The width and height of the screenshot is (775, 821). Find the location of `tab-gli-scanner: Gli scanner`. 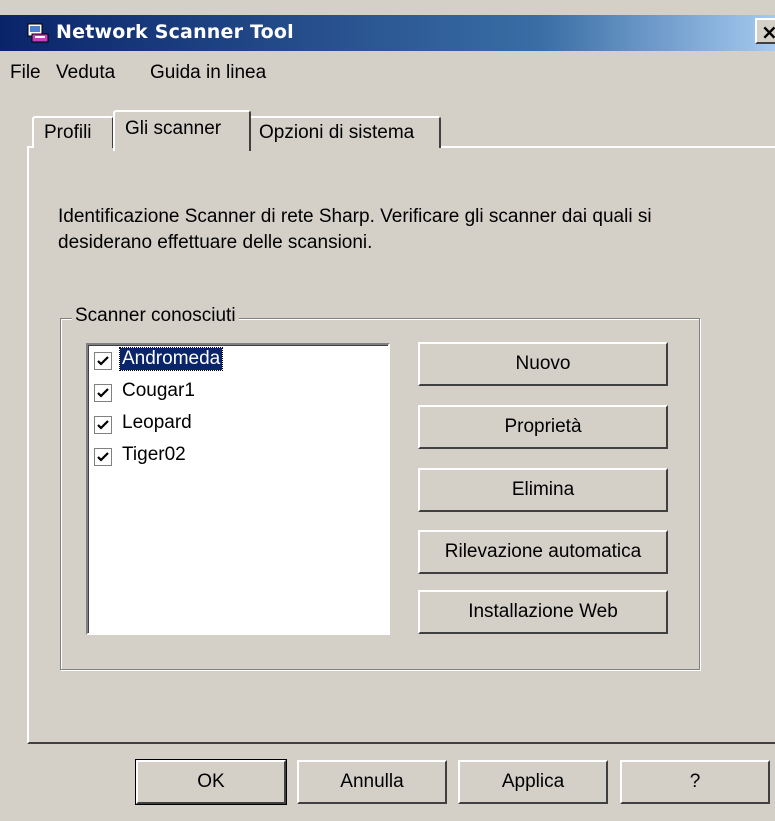

tab-gli-scanner: Gli scanner is located at coordinates (182, 130).